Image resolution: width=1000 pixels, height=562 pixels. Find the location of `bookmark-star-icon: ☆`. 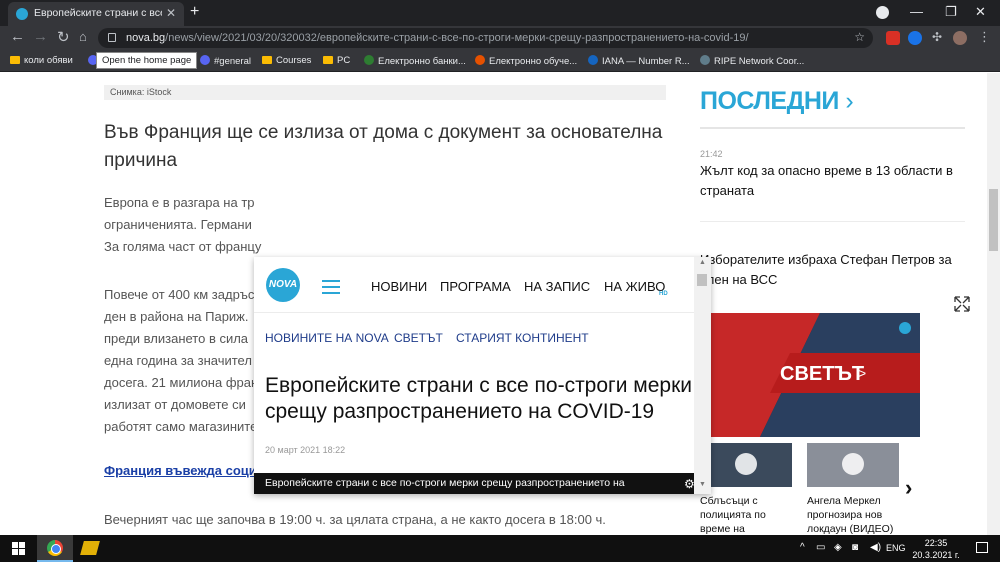

bookmark-star-icon: ☆ is located at coordinates (859, 37).